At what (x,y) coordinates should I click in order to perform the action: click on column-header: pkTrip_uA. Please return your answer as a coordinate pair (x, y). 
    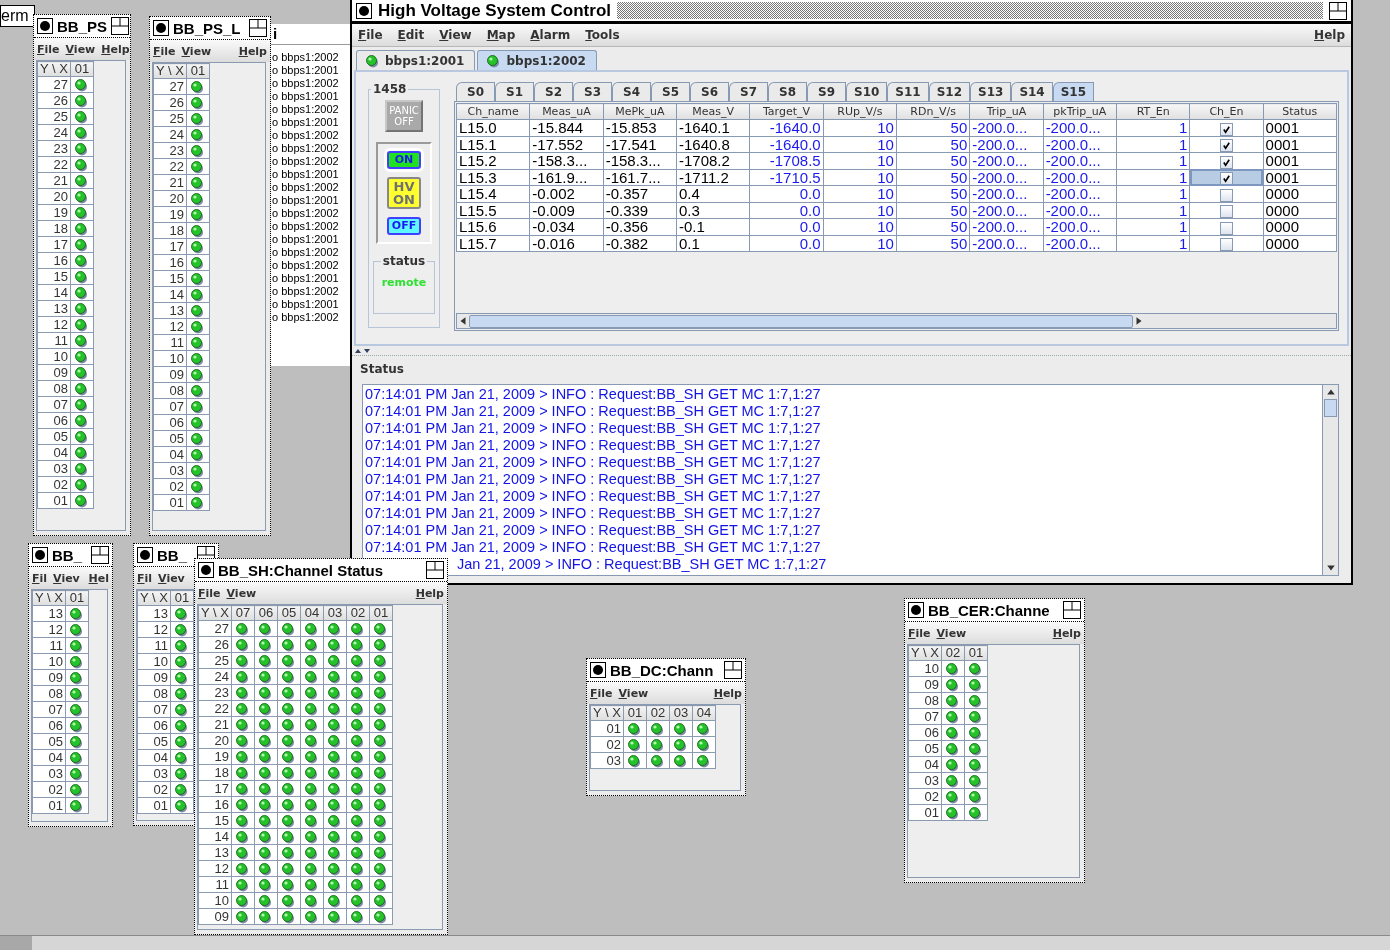
    Looking at the image, I should click on (1080, 111).